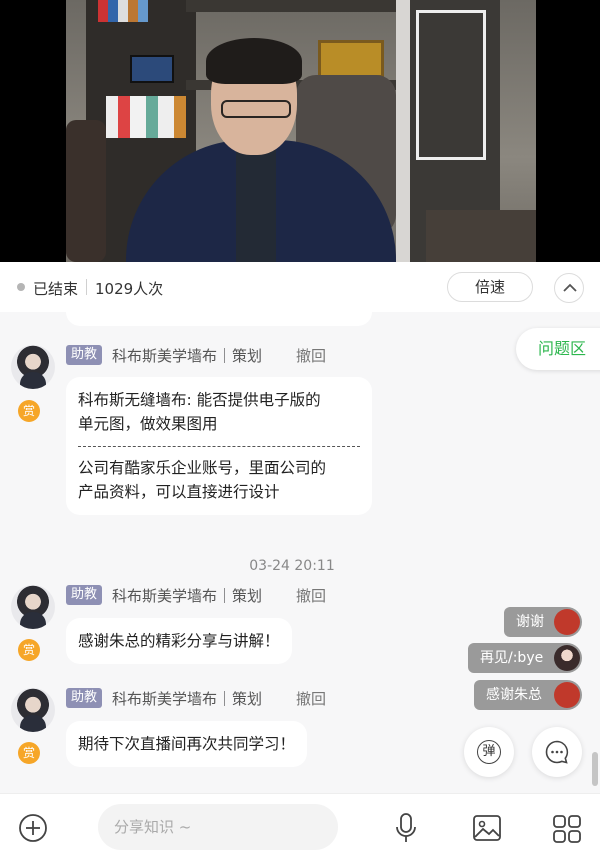  I want to click on divider, so click(86, 287).